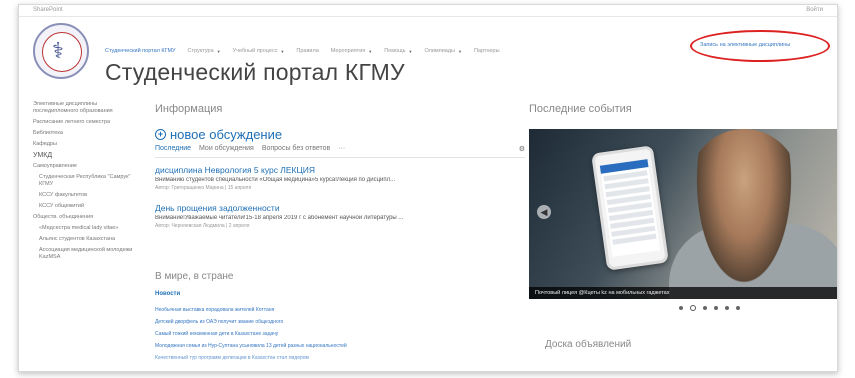 Image resolution: width=855 pixels, height=378 pixels. Describe the element at coordinates (83, 228) in the screenshot. I see `sidebar-item: «Медсестра medical lady vitae»` at that location.